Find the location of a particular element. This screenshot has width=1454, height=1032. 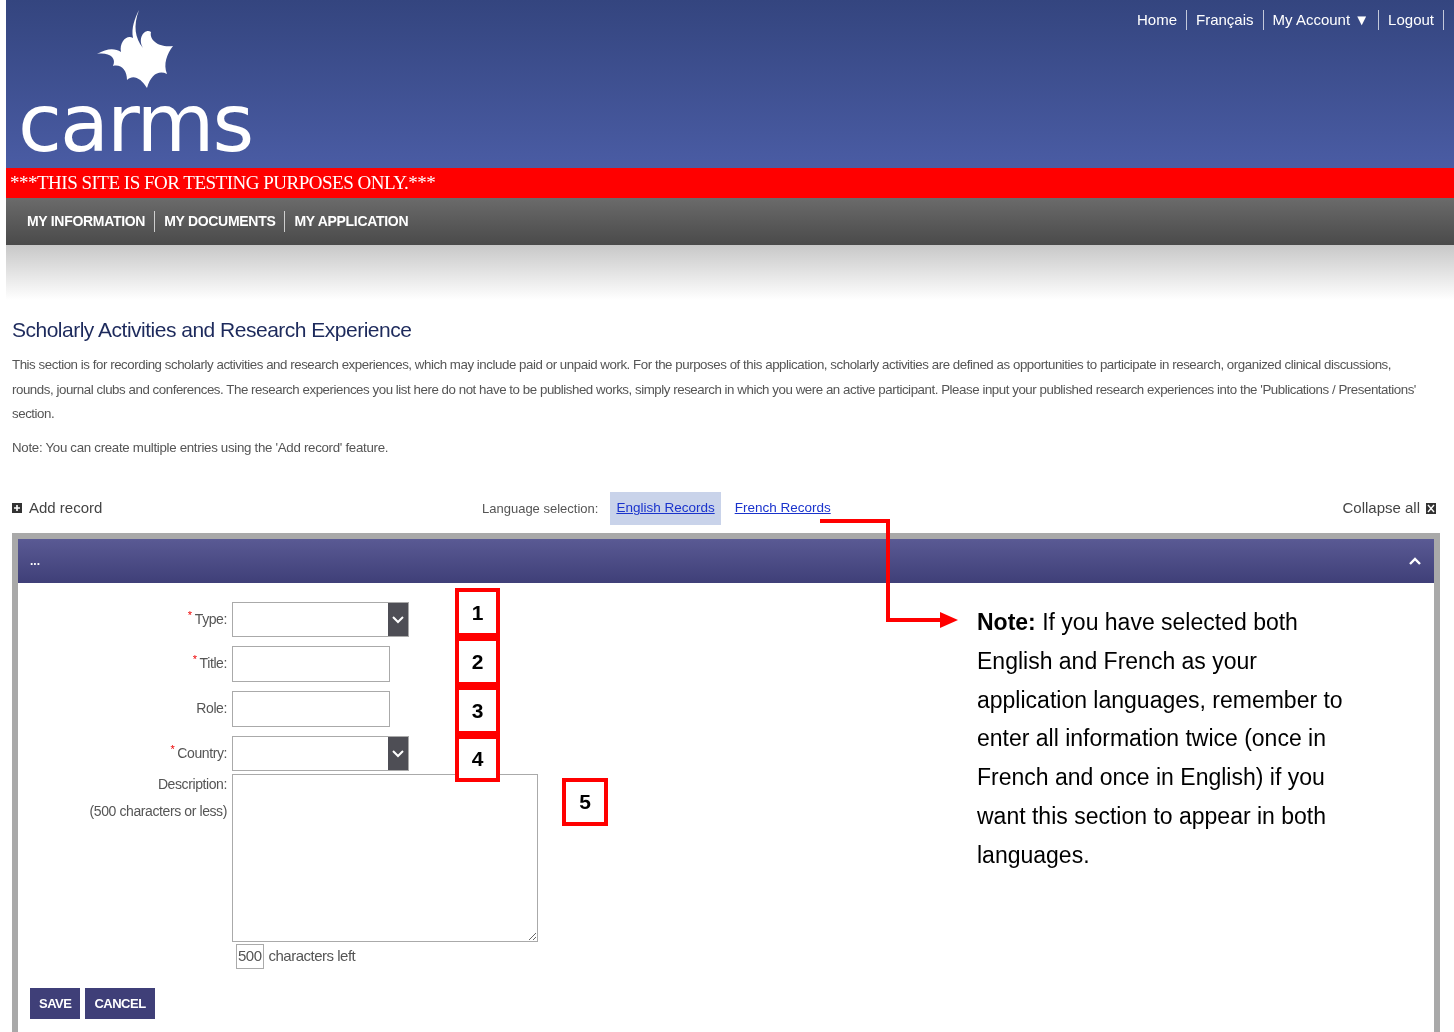

field-label: Description: is located at coordinates (192, 785).